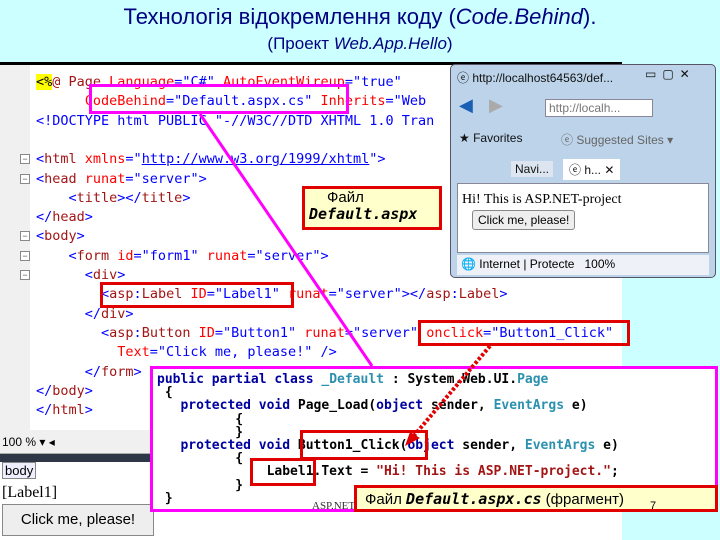 The image size is (720, 540). Describe the element at coordinates (451, 392) in the screenshot. I see `onclick-arrow` at that location.